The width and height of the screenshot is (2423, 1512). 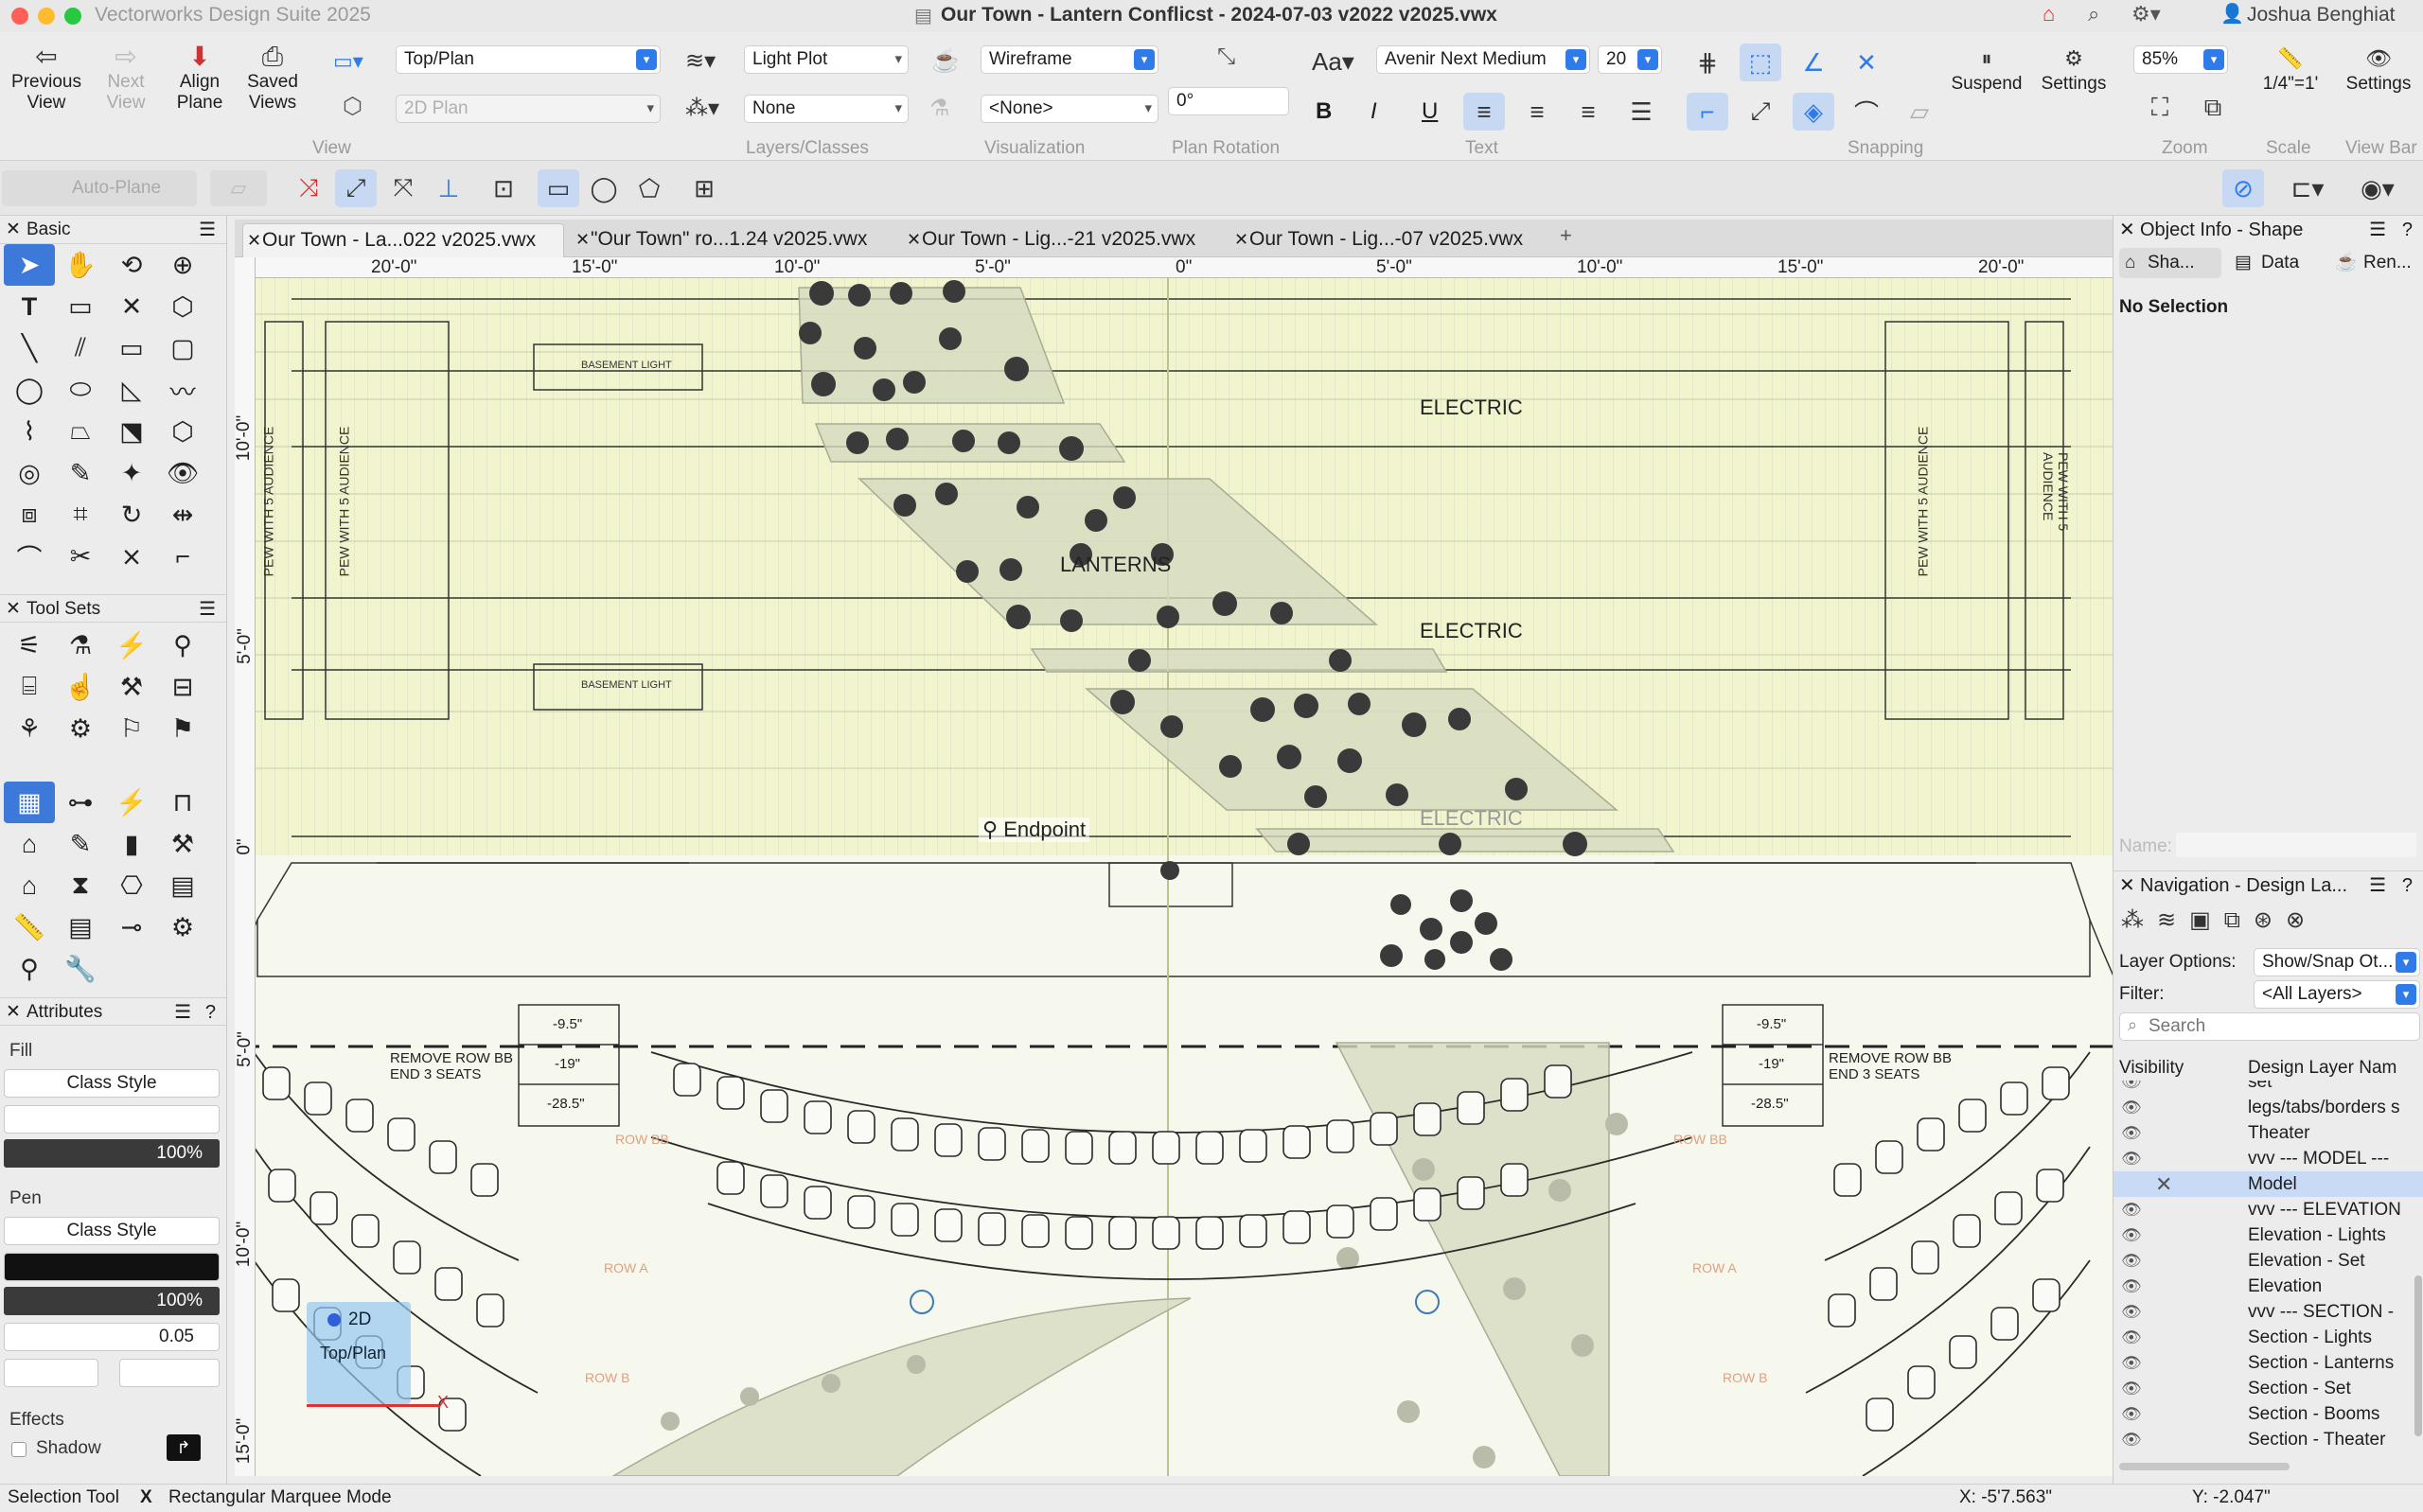 I want to click on list-item: 👁 Section - Lanterns, so click(x=2268, y=1363).